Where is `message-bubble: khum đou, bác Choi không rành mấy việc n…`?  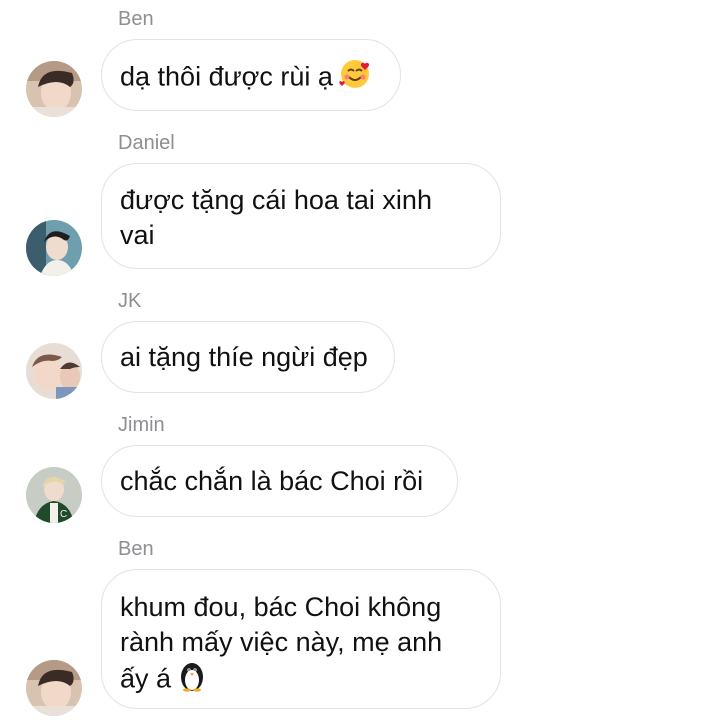
message-bubble: khum đou, bác Choi không rành mấy việc n… is located at coordinates (301, 639).